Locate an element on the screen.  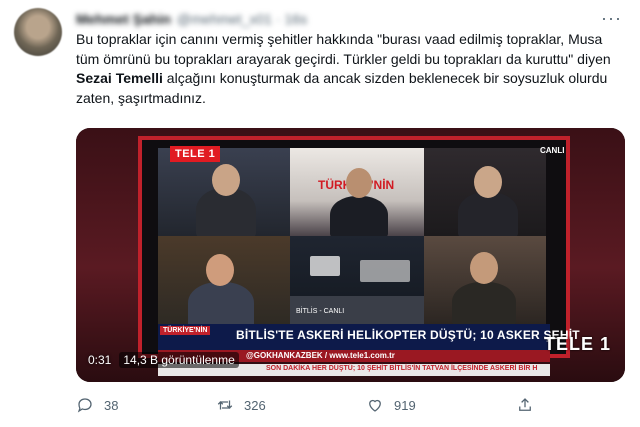
retweet-icon is located at coordinates (225, 405).